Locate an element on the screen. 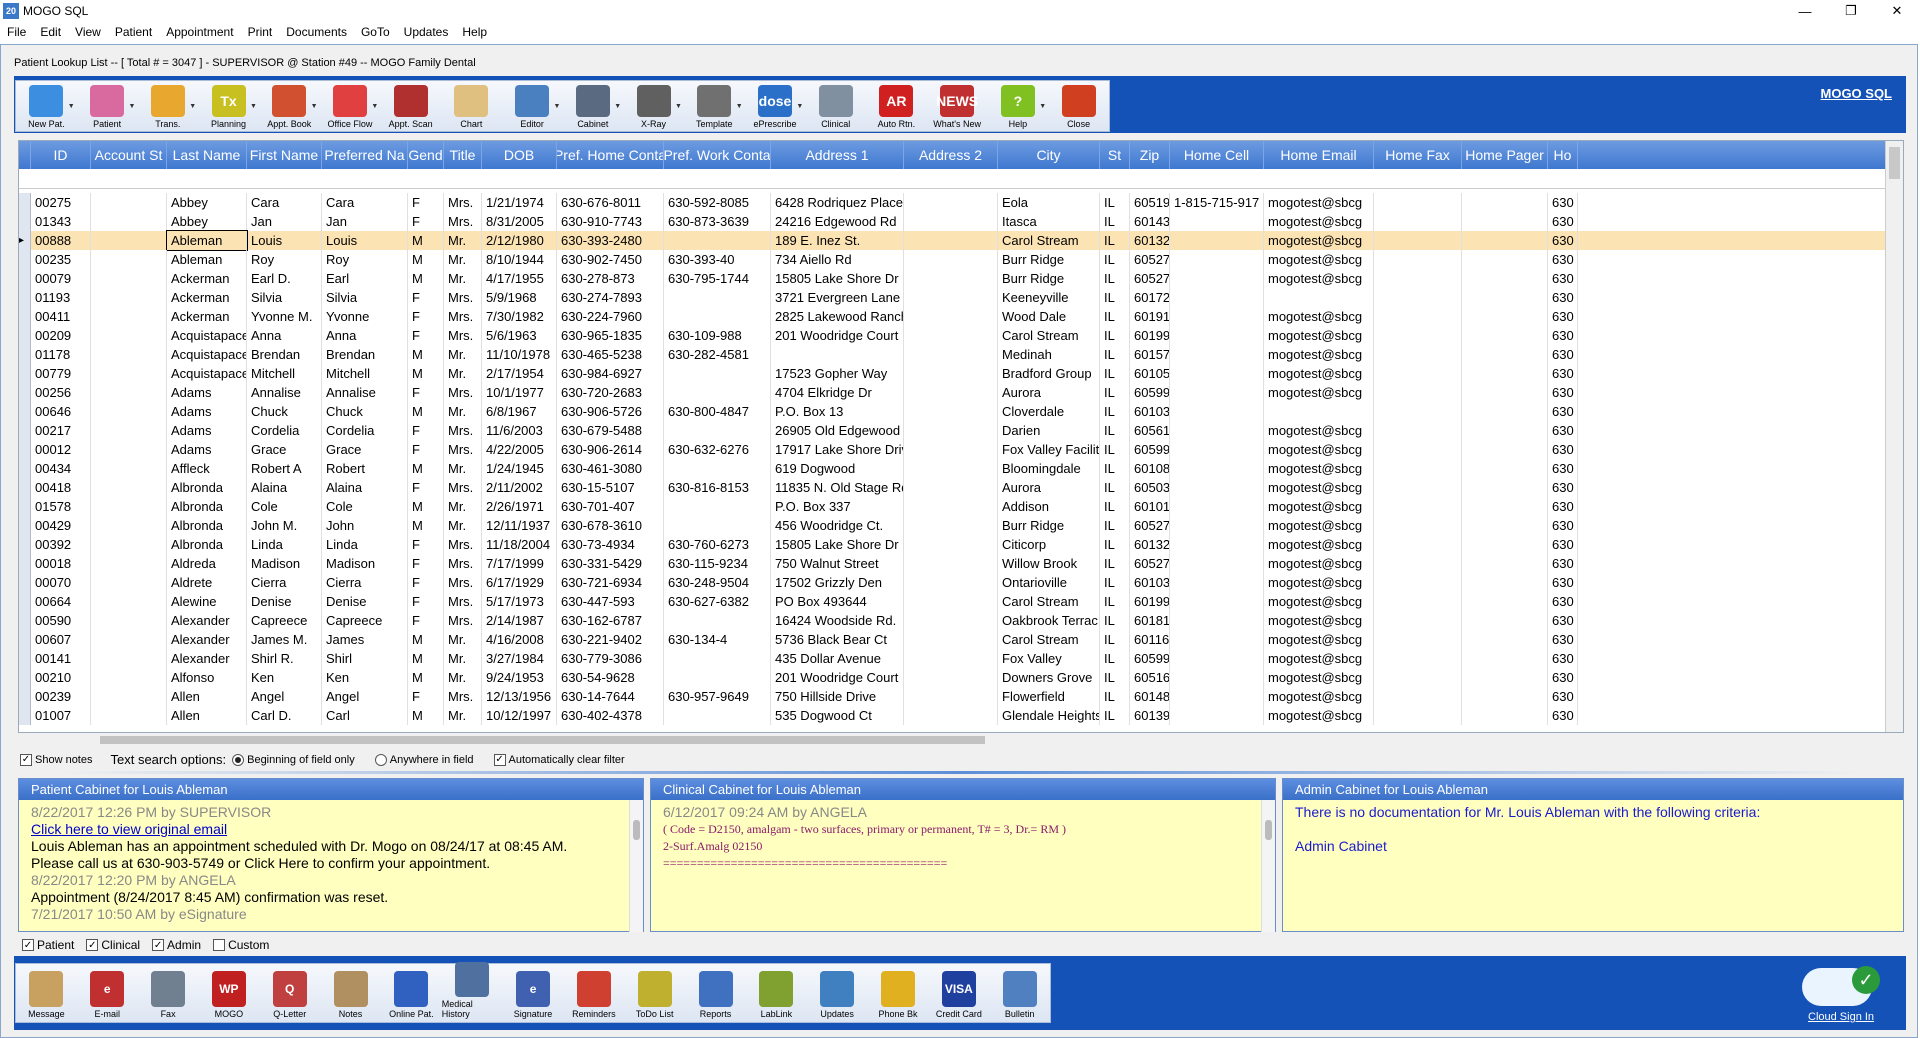 This screenshot has width=1920, height=1038. column-header: ID is located at coordinates (61, 155).